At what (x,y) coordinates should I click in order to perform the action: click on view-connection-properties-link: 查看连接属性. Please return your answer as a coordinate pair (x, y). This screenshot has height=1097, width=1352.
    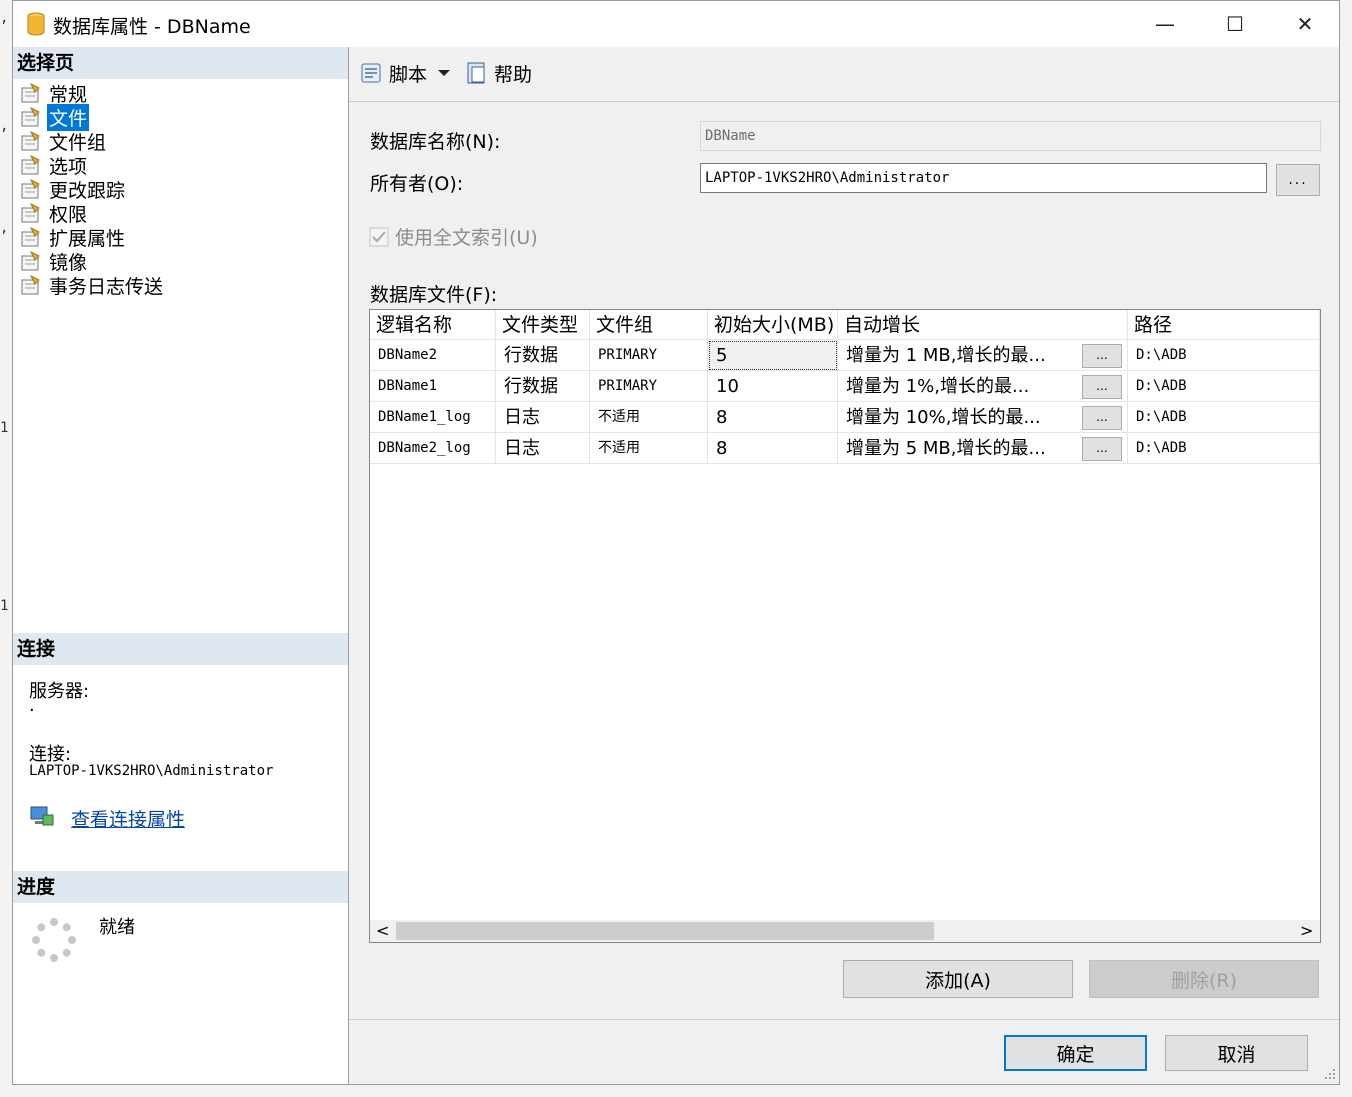
    Looking at the image, I should click on (128, 818).